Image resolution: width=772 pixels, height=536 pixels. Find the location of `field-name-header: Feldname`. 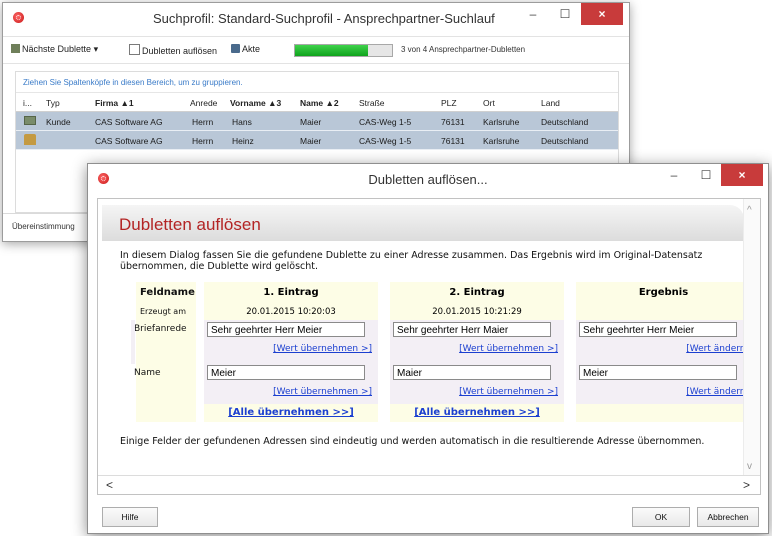

field-name-header: Feldname is located at coordinates (167, 292).